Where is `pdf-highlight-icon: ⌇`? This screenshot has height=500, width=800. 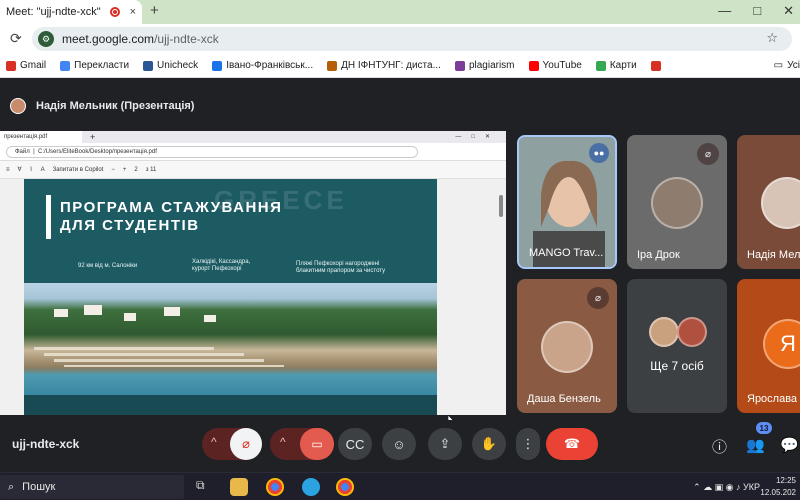
pdf-highlight-icon: ⌇ is located at coordinates (31, 170).